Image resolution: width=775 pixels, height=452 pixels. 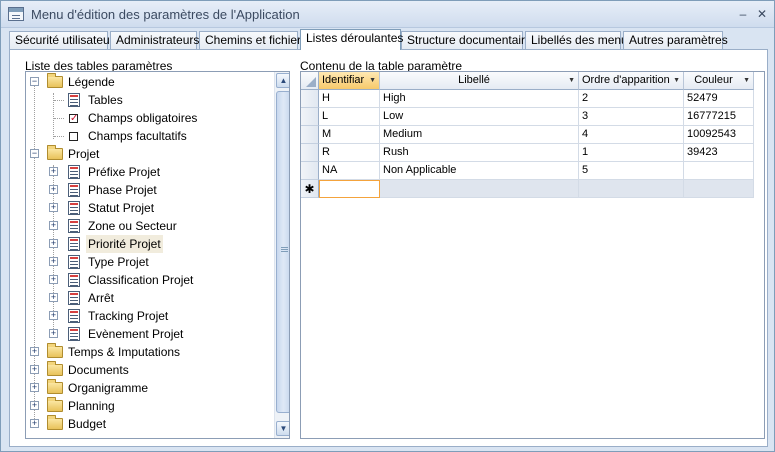 I want to click on cell-couleur: 52479, so click(x=719, y=99).